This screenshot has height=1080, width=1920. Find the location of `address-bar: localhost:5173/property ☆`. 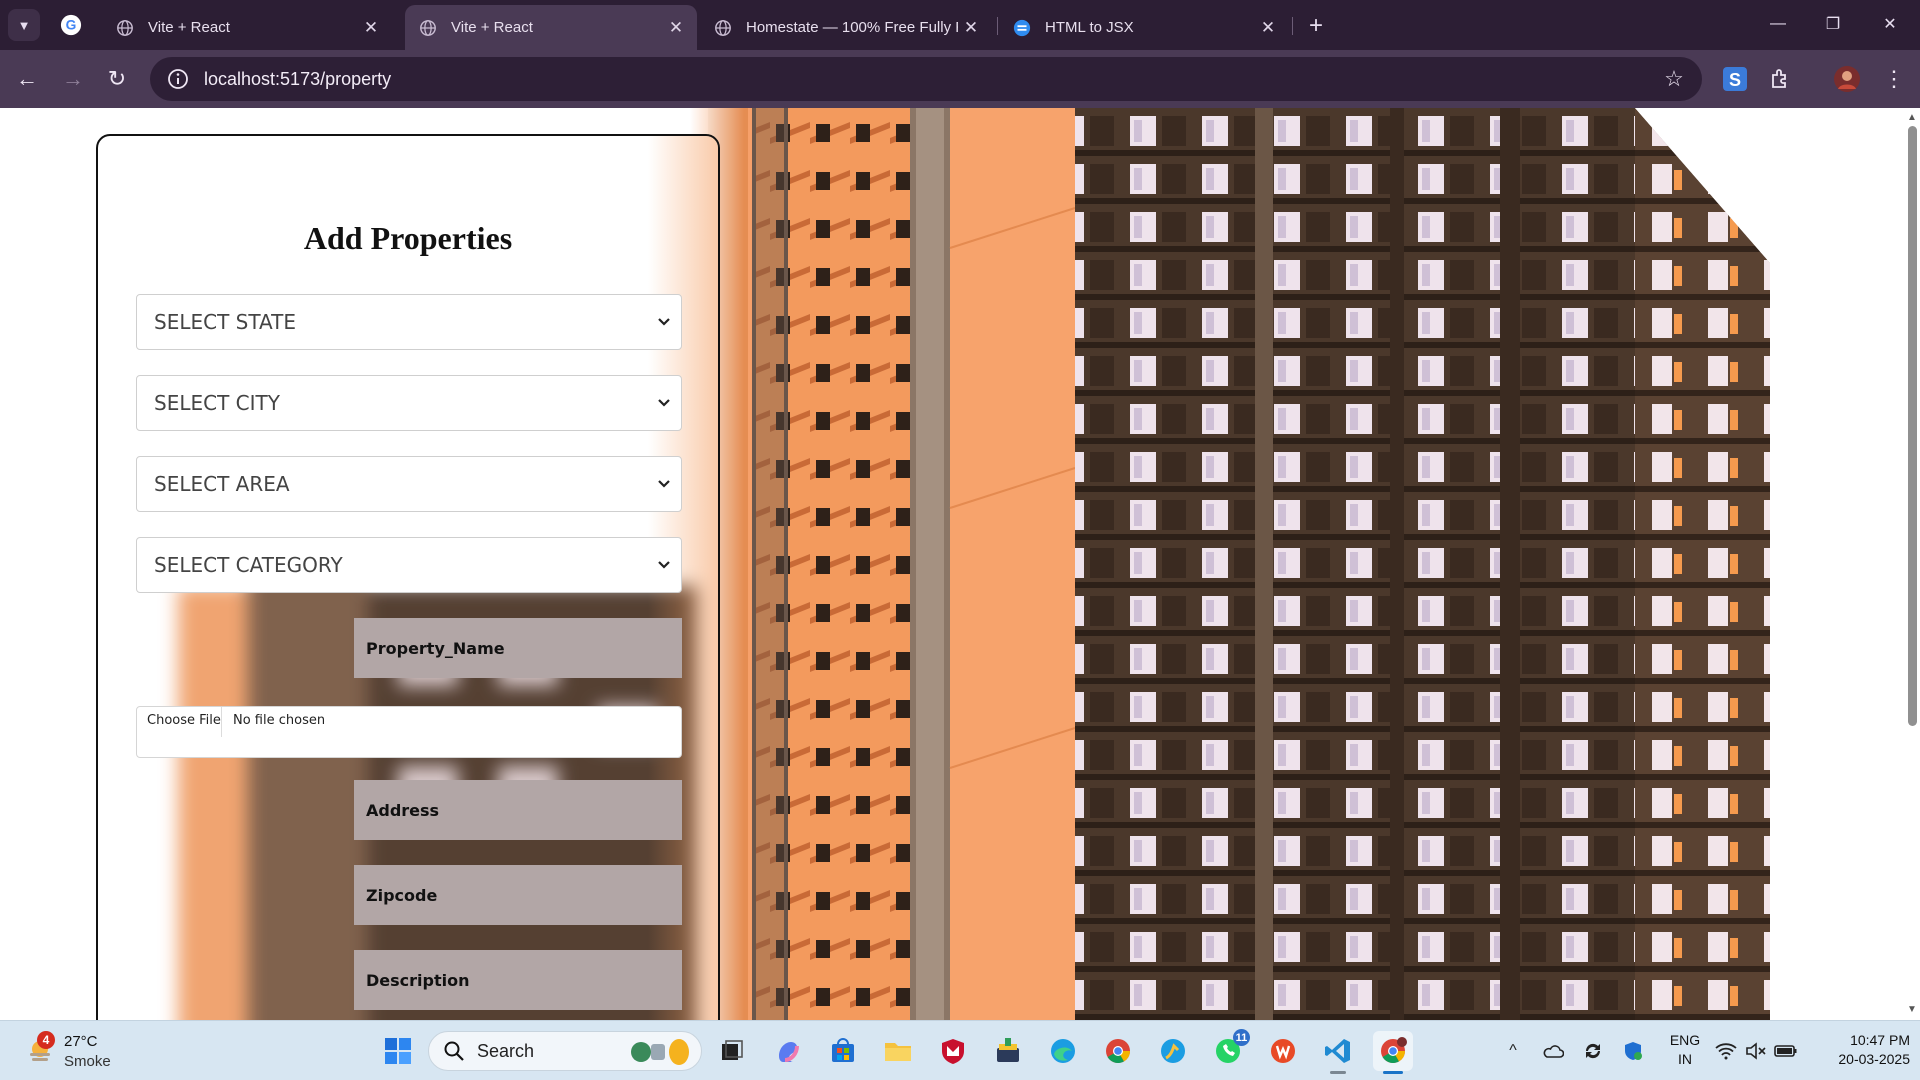

address-bar: localhost:5173/property ☆ is located at coordinates (926, 79).